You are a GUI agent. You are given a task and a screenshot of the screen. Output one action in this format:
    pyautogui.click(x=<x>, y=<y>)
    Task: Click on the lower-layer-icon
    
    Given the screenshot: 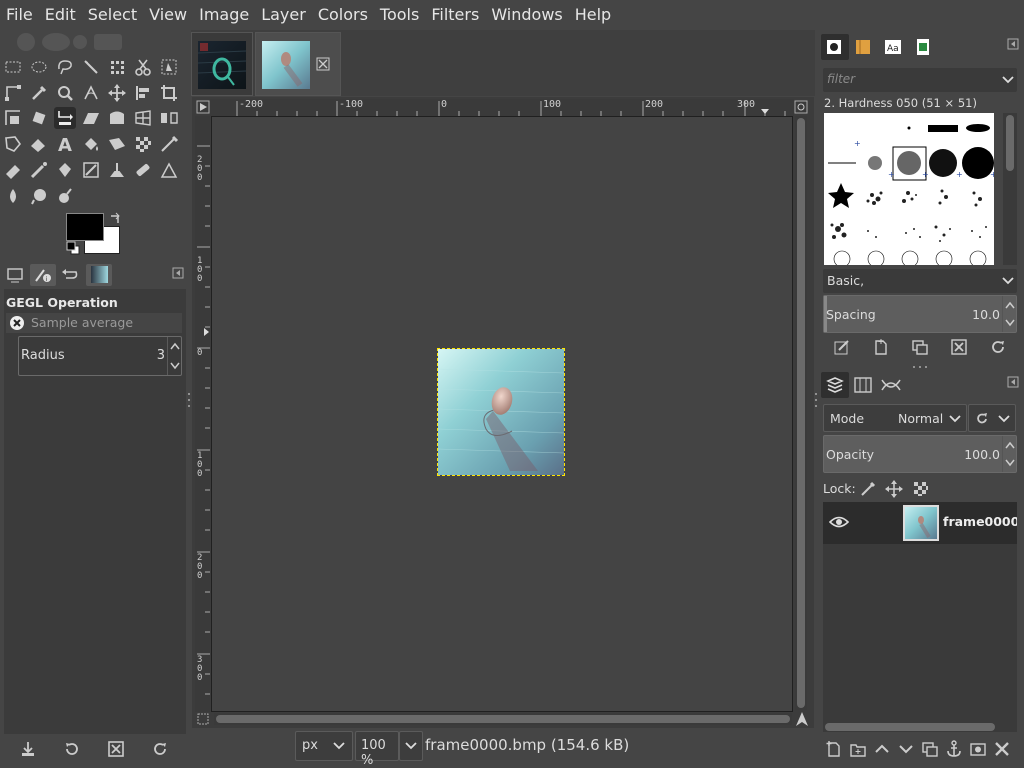 What is the action you would take?
    pyautogui.click(x=906, y=749)
    